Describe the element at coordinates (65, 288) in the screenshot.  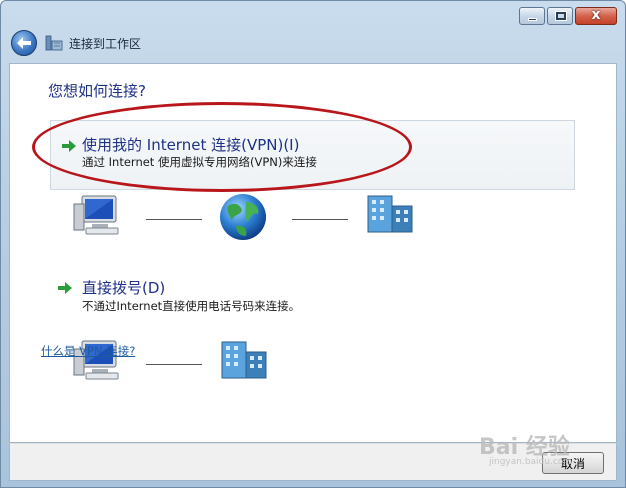
I see `green-arrow-icon` at that location.